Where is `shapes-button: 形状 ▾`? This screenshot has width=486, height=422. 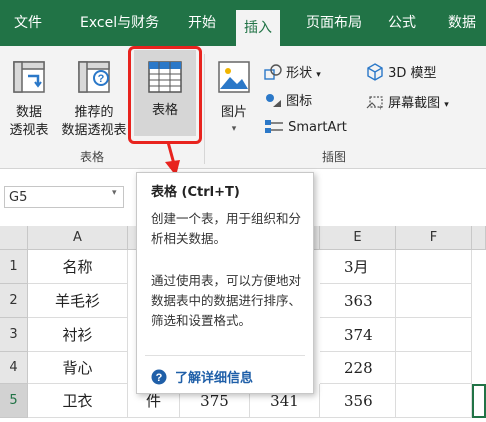 shapes-button: 形状 ▾ is located at coordinates (292, 71).